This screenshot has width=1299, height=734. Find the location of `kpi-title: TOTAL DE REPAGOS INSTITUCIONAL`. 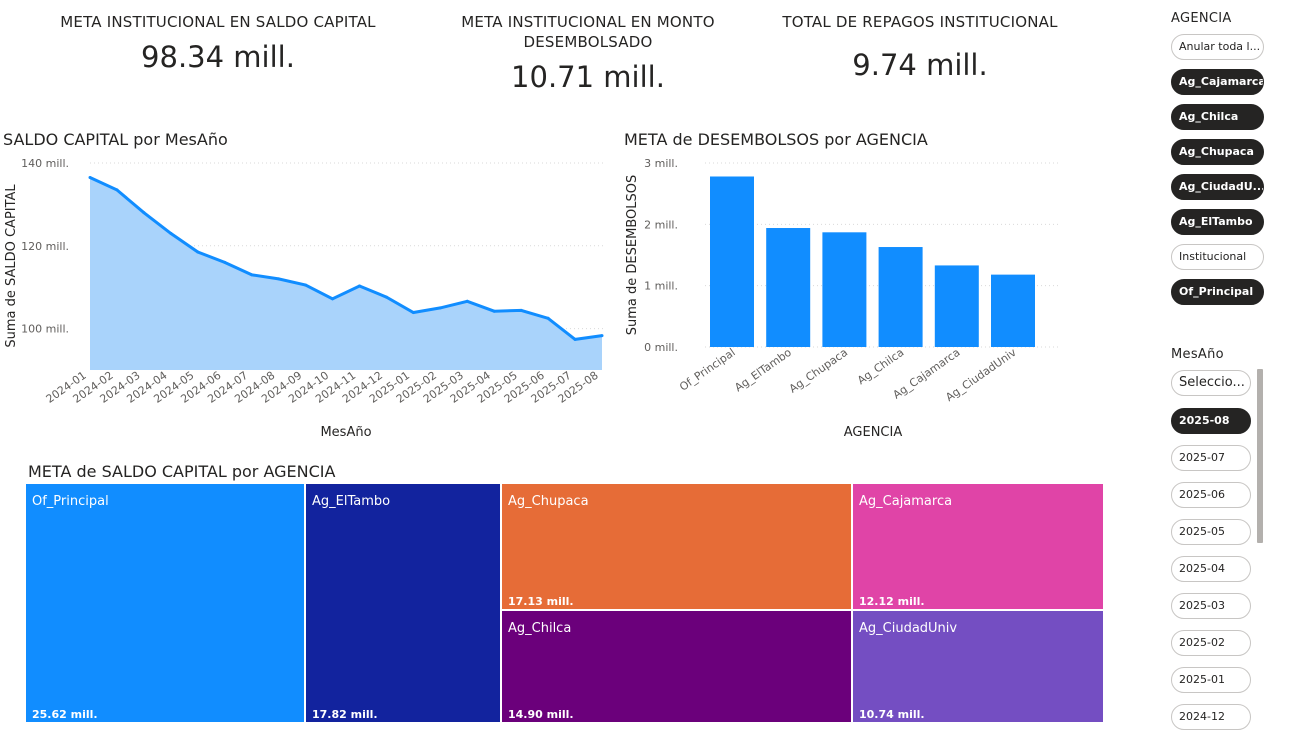

kpi-title: TOTAL DE REPAGOS INSTITUCIONAL is located at coordinates (920, 22).